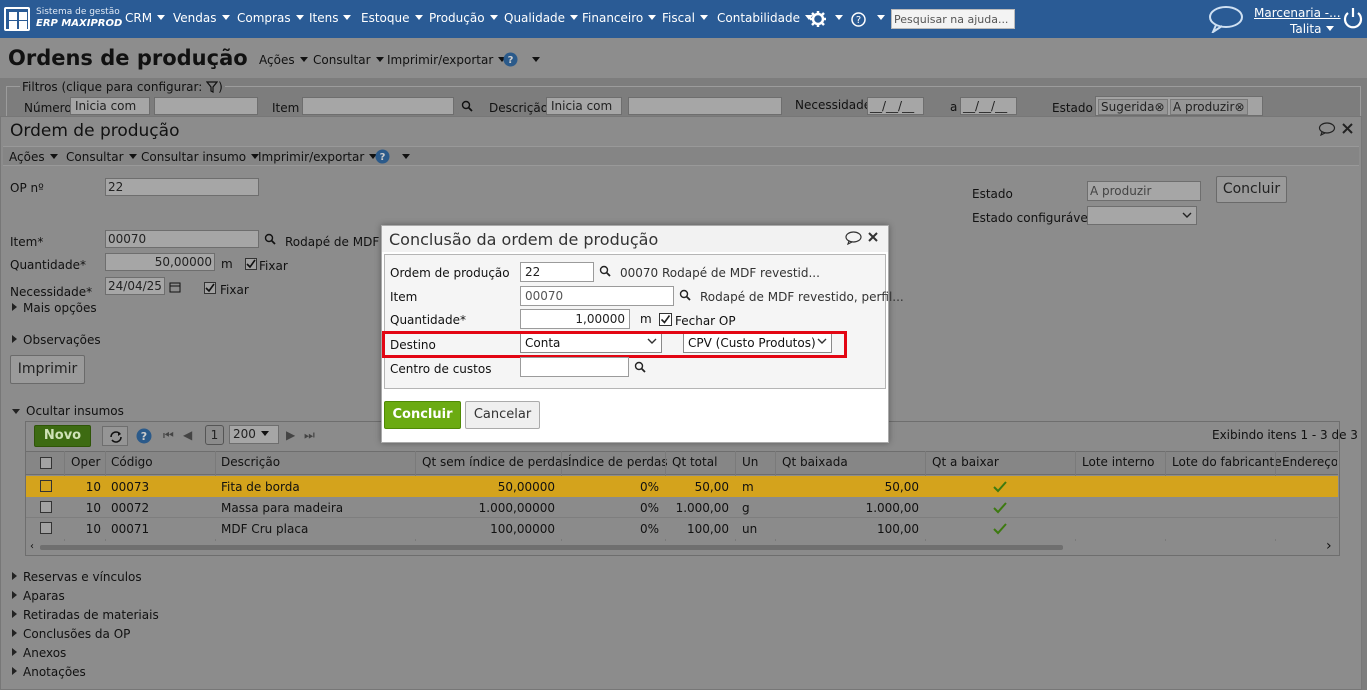 The image size is (1367, 690). Describe the element at coordinates (694, 462) in the screenshot. I see `col-qt-total: Qt total` at that location.